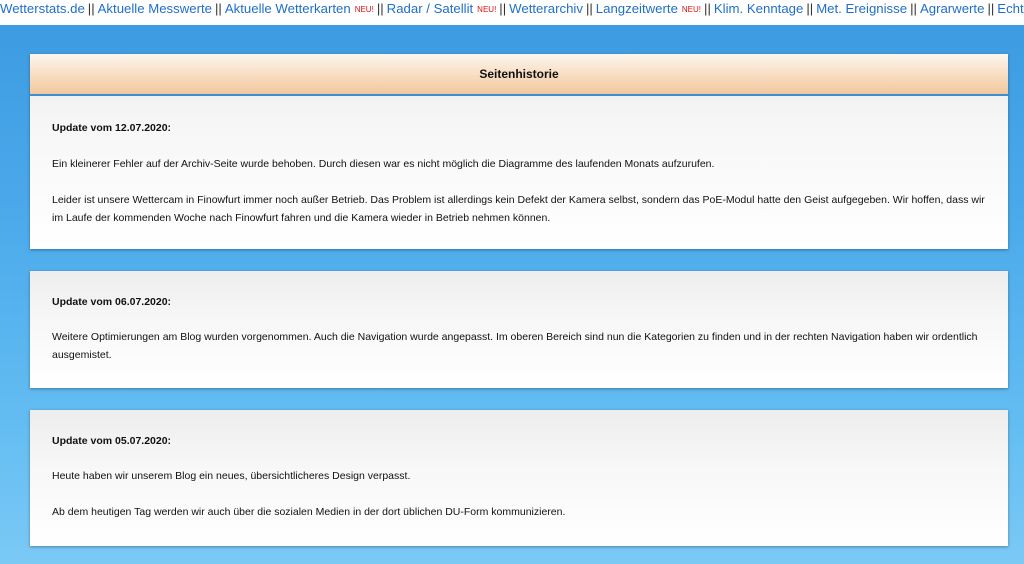 This screenshot has height=564, width=1024. Describe the element at coordinates (112, 441) in the screenshot. I see `update-title: Update vom 05.07.2020:` at that location.